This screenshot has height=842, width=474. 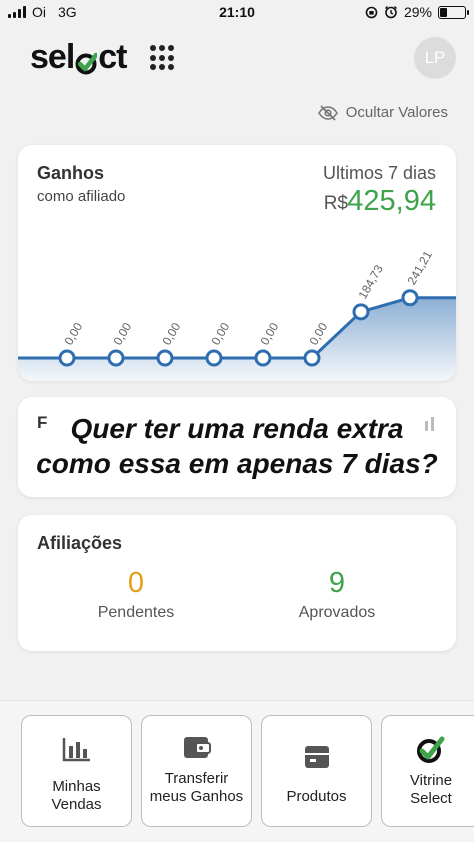 I want to click on eye-off-icon, so click(x=327, y=112).